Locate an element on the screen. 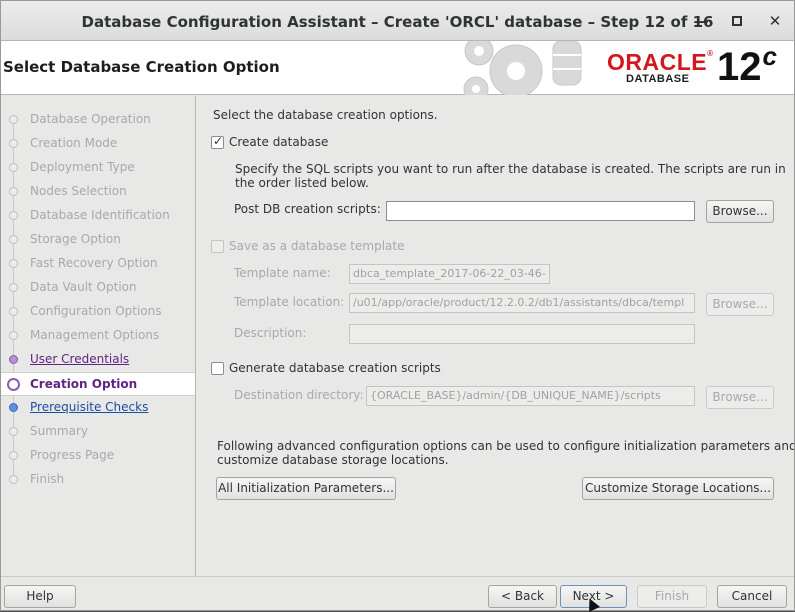 Image resolution: width=795 pixels, height=612 pixels. nav-item-label: Finish is located at coordinates (47, 479).